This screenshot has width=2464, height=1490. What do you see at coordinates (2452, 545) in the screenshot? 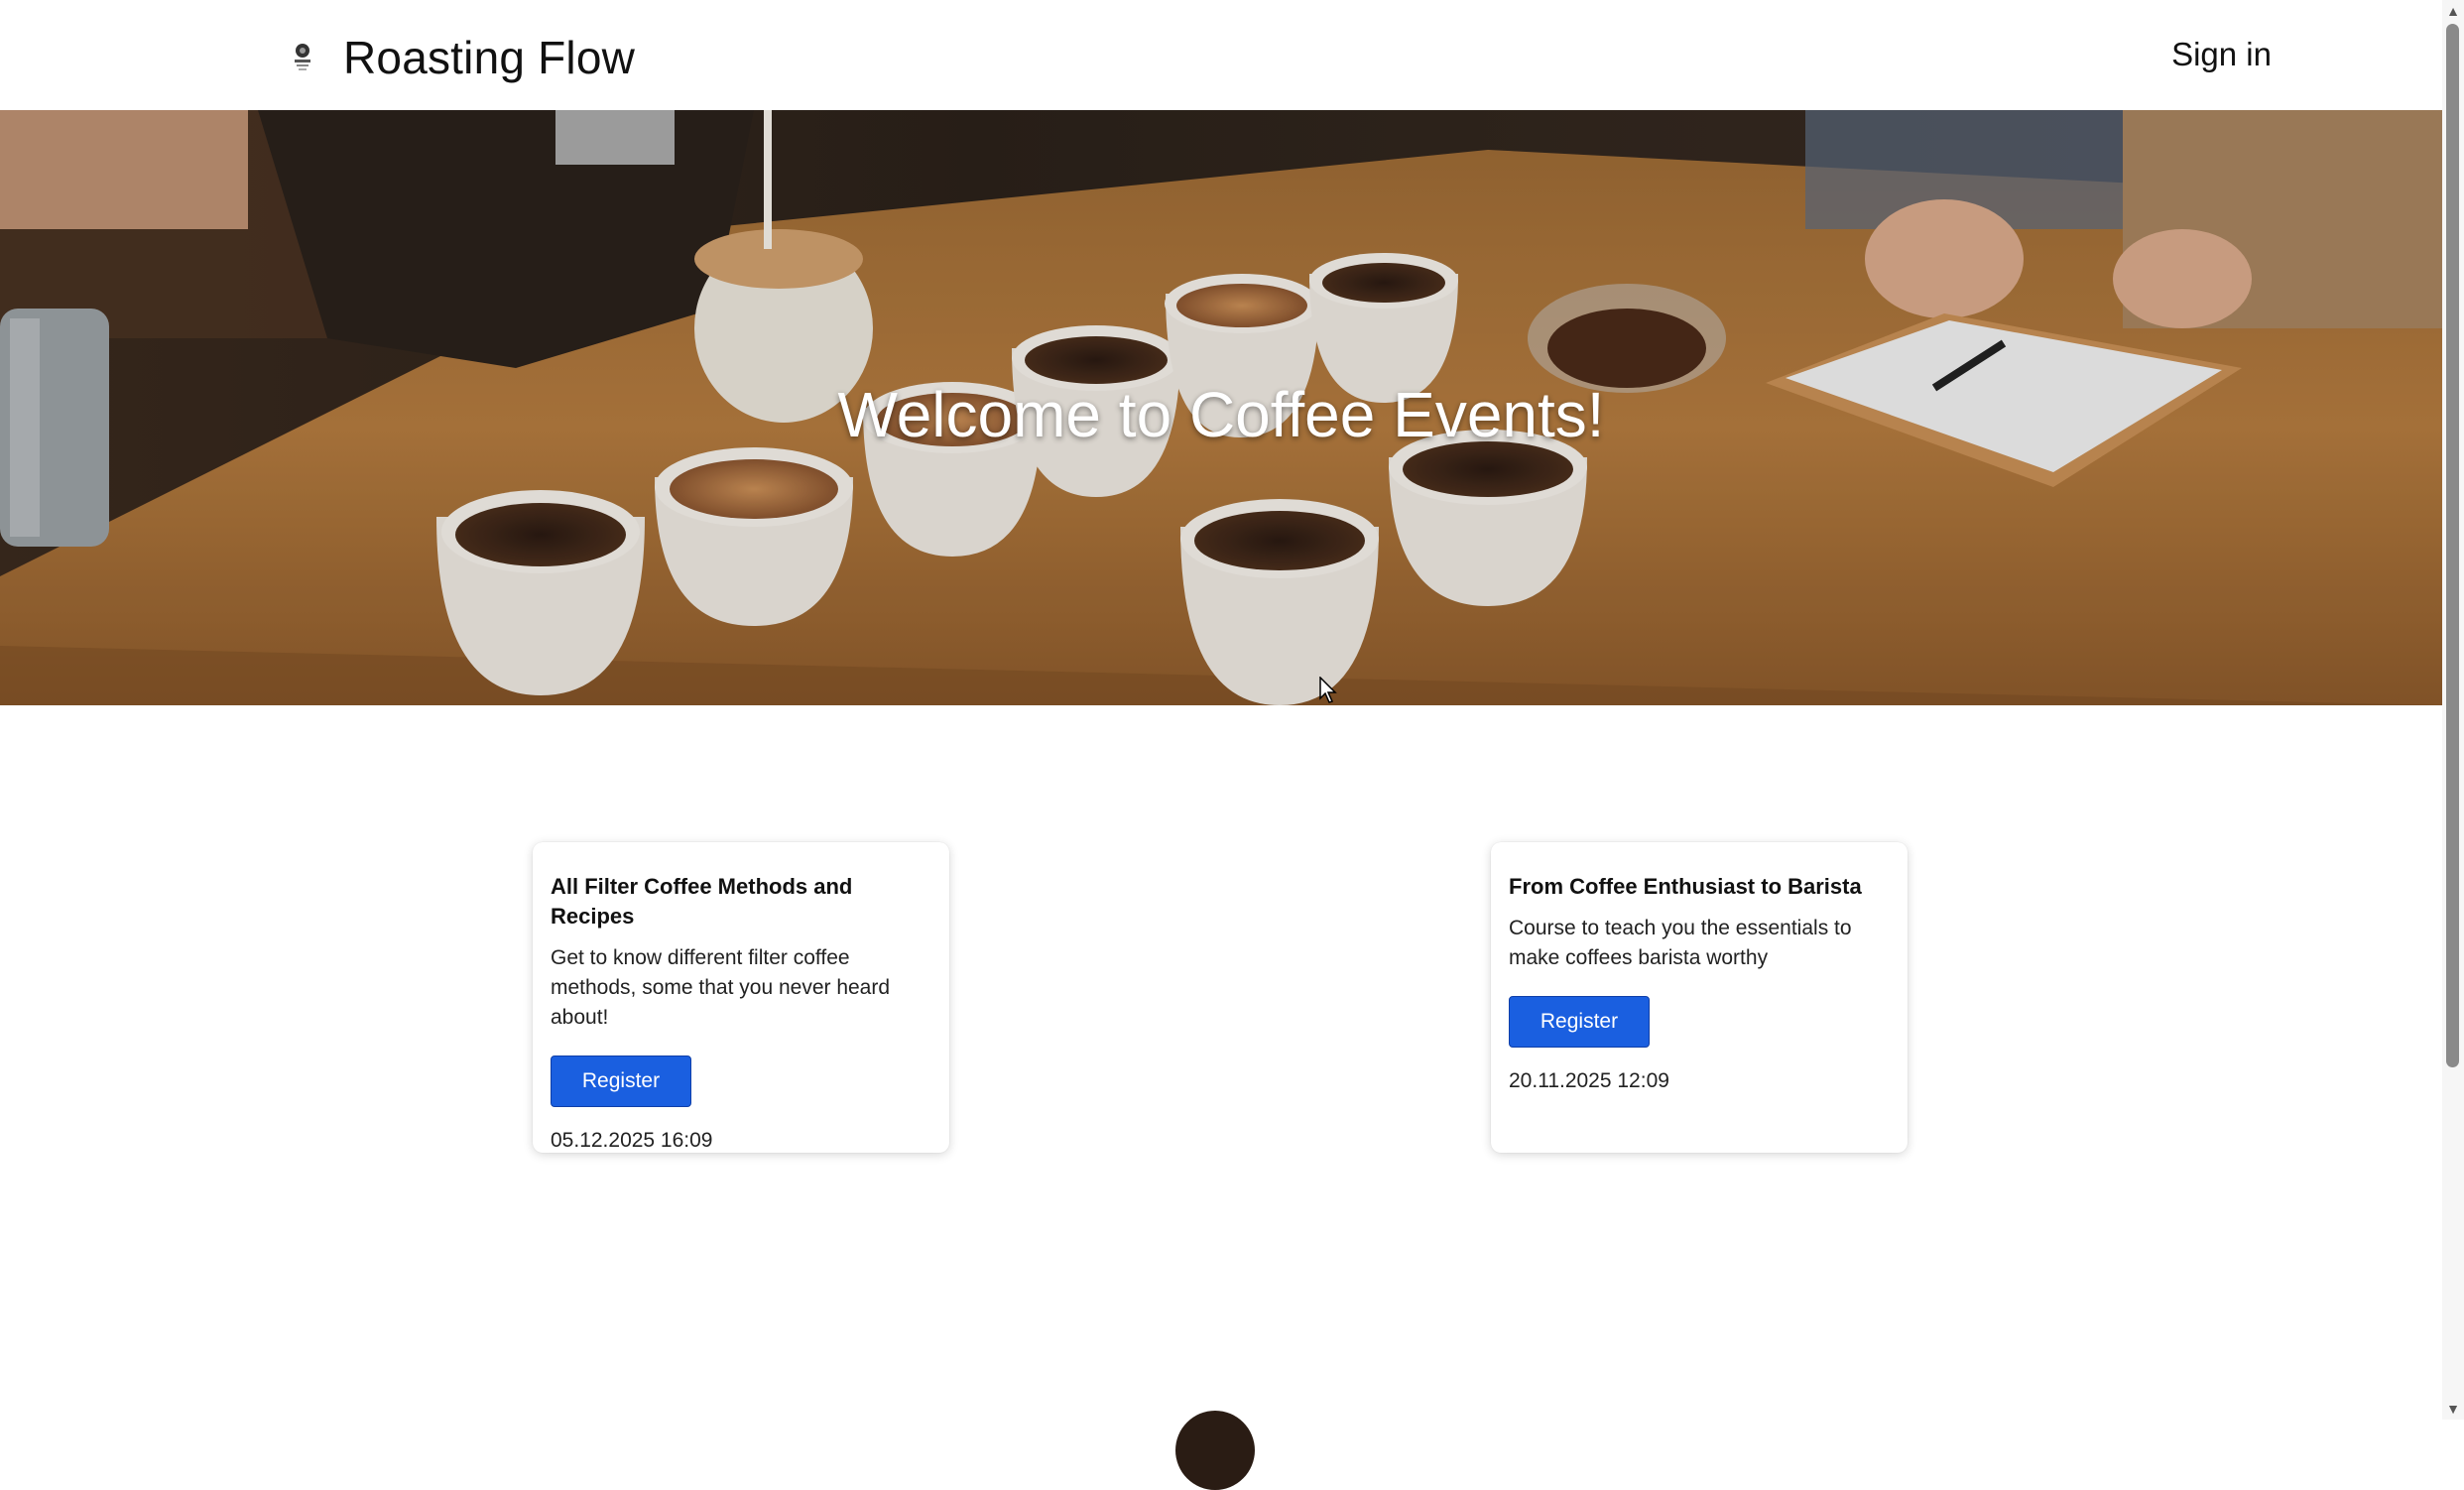
I see `scrollbar-thumb` at bounding box center [2452, 545].